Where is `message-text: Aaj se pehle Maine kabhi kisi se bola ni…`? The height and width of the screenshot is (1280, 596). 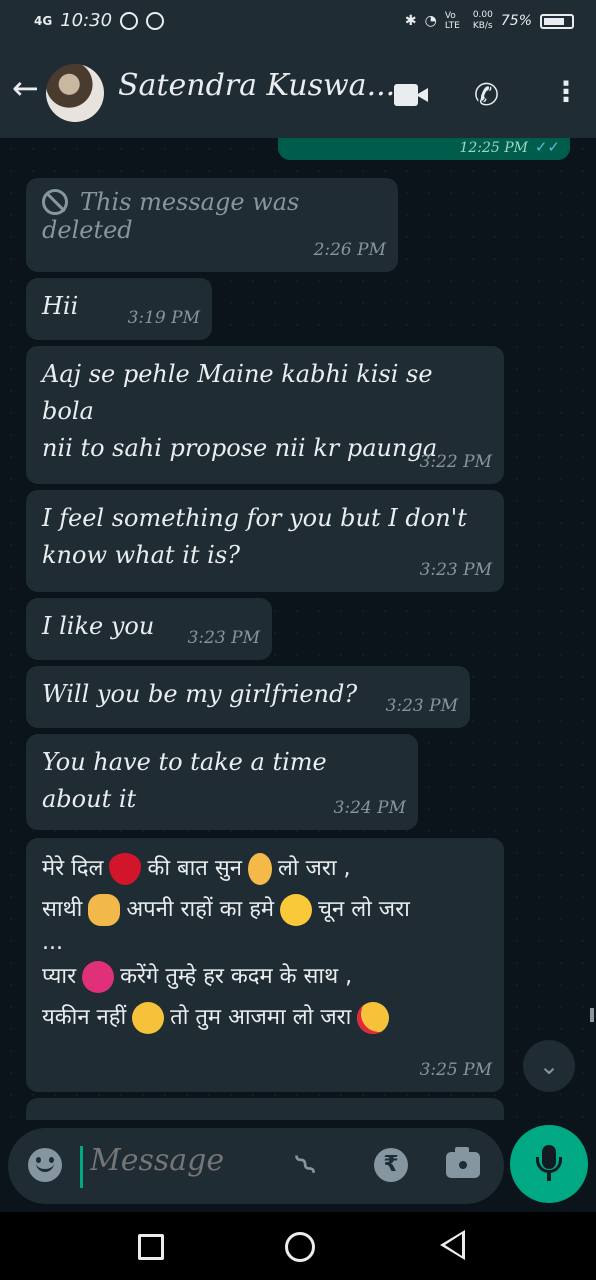
message-text: Aaj se pehle Maine kabhi kisi se bola ni… is located at coordinates (240, 411).